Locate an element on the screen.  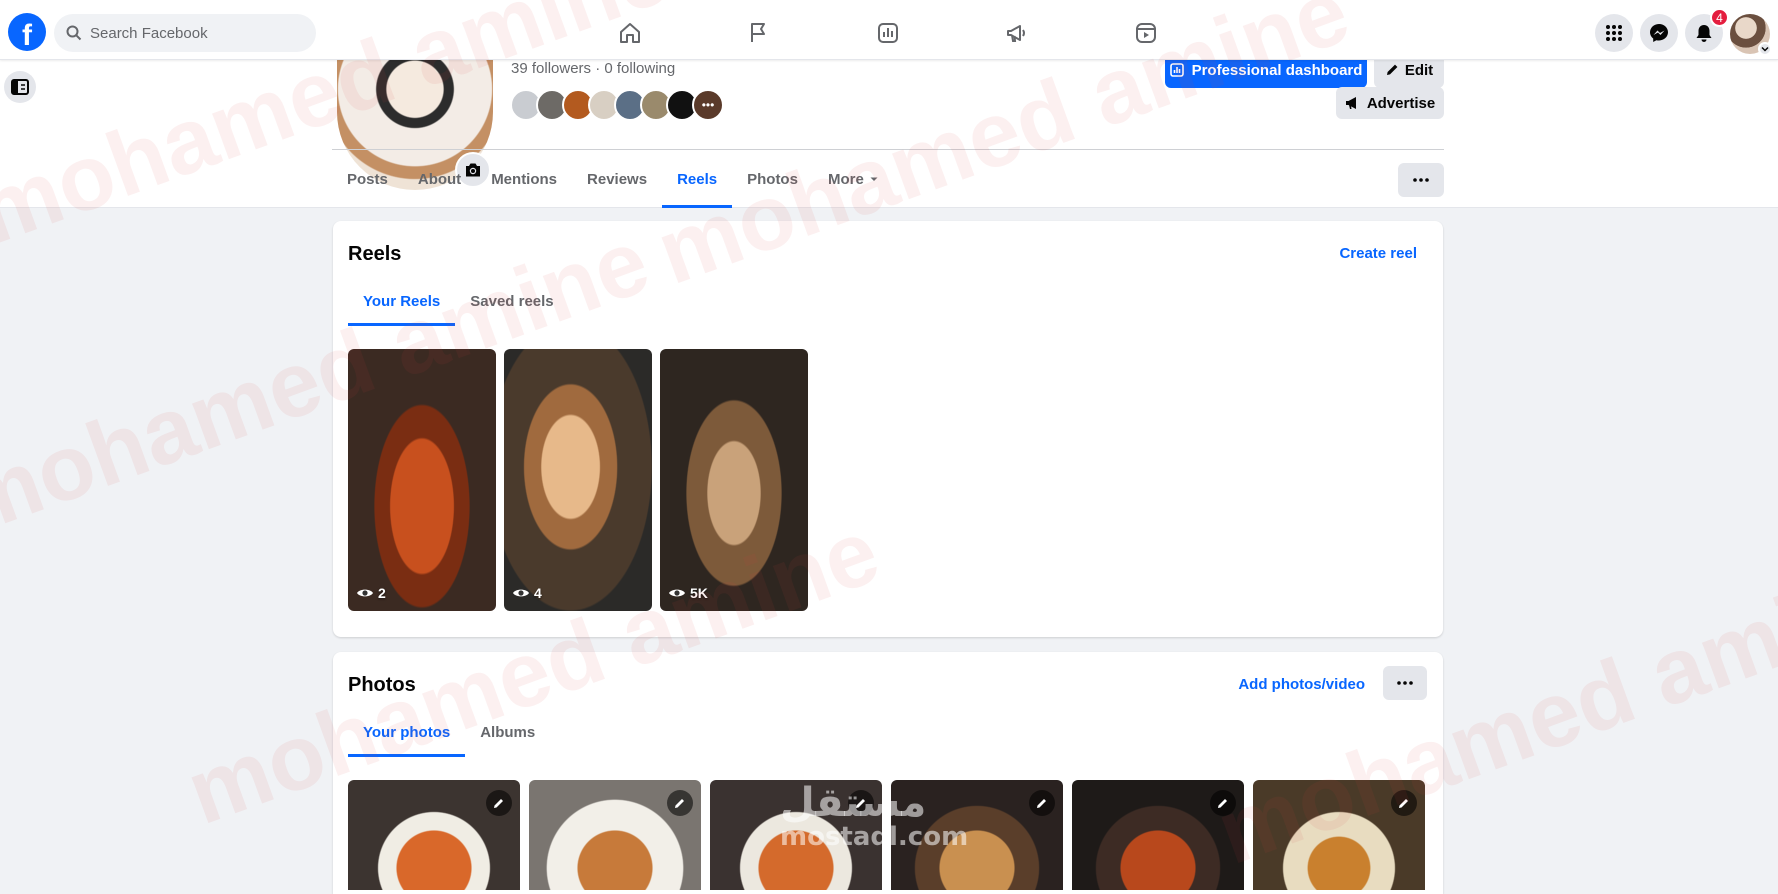
tab-your-photos: Your photos is located at coordinates (407, 732).